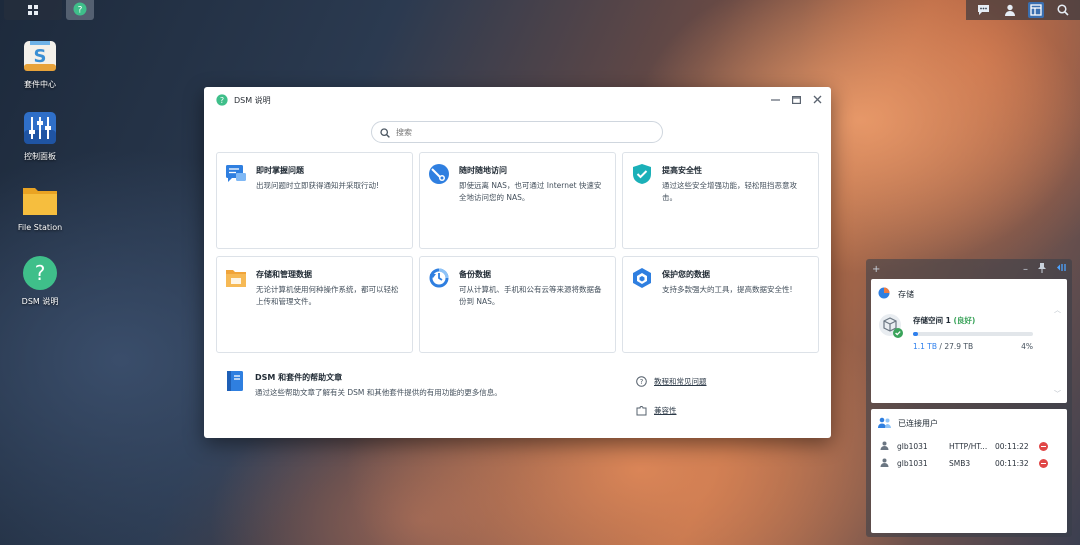 The width and height of the screenshot is (1080, 545). I want to click on card-desc: 支持多款强大的工具，提高数据安全性!, so click(727, 289).